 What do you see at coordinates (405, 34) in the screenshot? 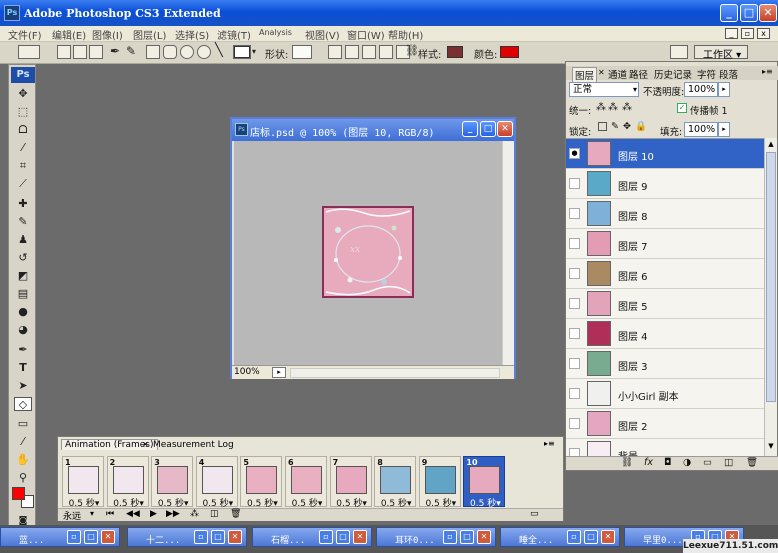
I see `menu-help: 帮助(H)` at bounding box center [405, 34].